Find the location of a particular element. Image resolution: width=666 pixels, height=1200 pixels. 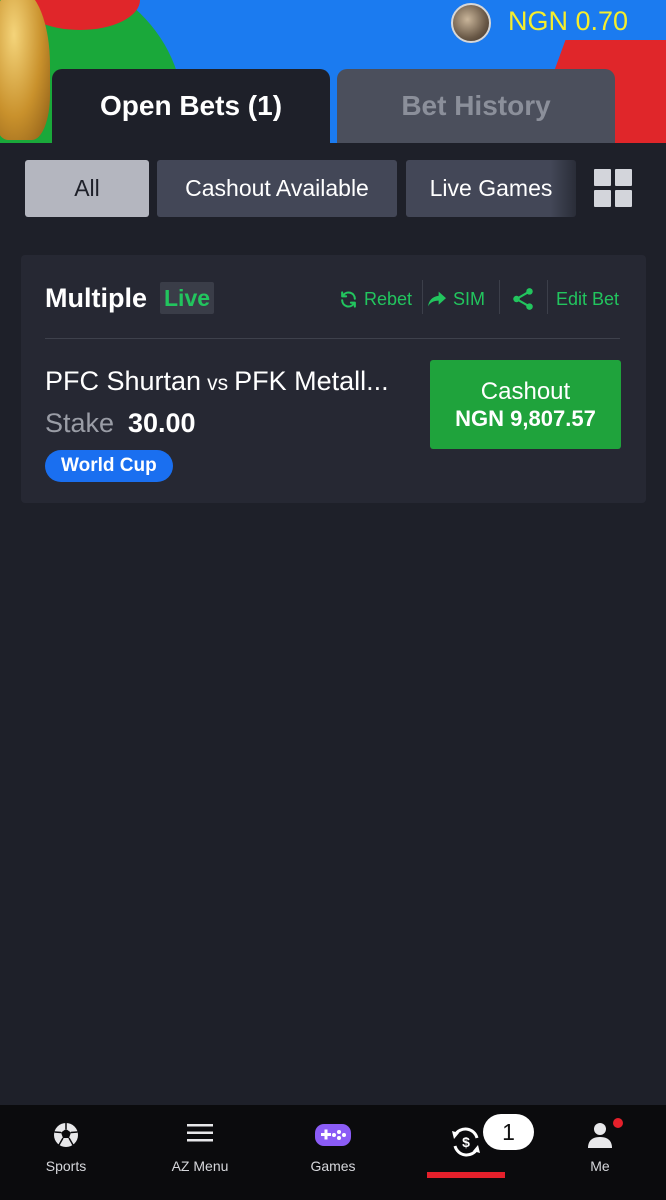

rebet-button: Rebet is located at coordinates (375, 299).